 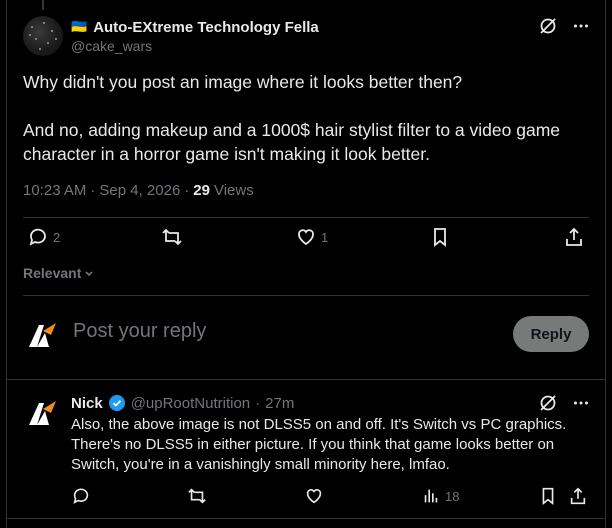 I want to click on views-count: 29, so click(x=201, y=190).